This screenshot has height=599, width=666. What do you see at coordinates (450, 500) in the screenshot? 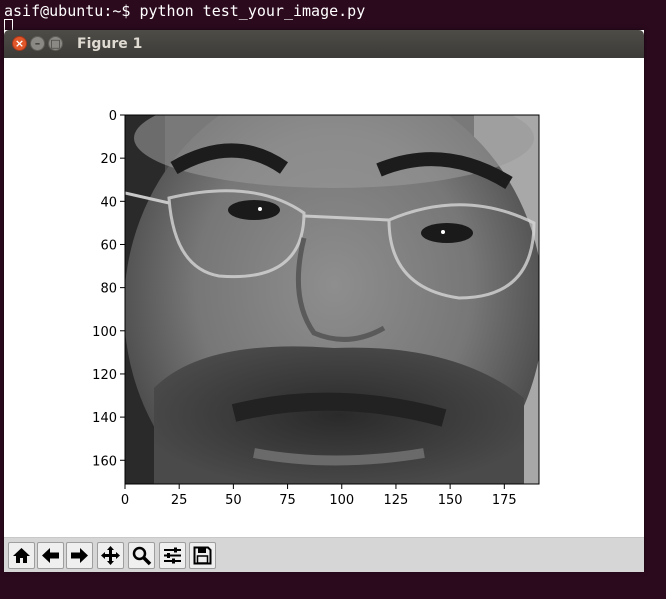
I see `x-tick-label: 150` at bounding box center [450, 500].